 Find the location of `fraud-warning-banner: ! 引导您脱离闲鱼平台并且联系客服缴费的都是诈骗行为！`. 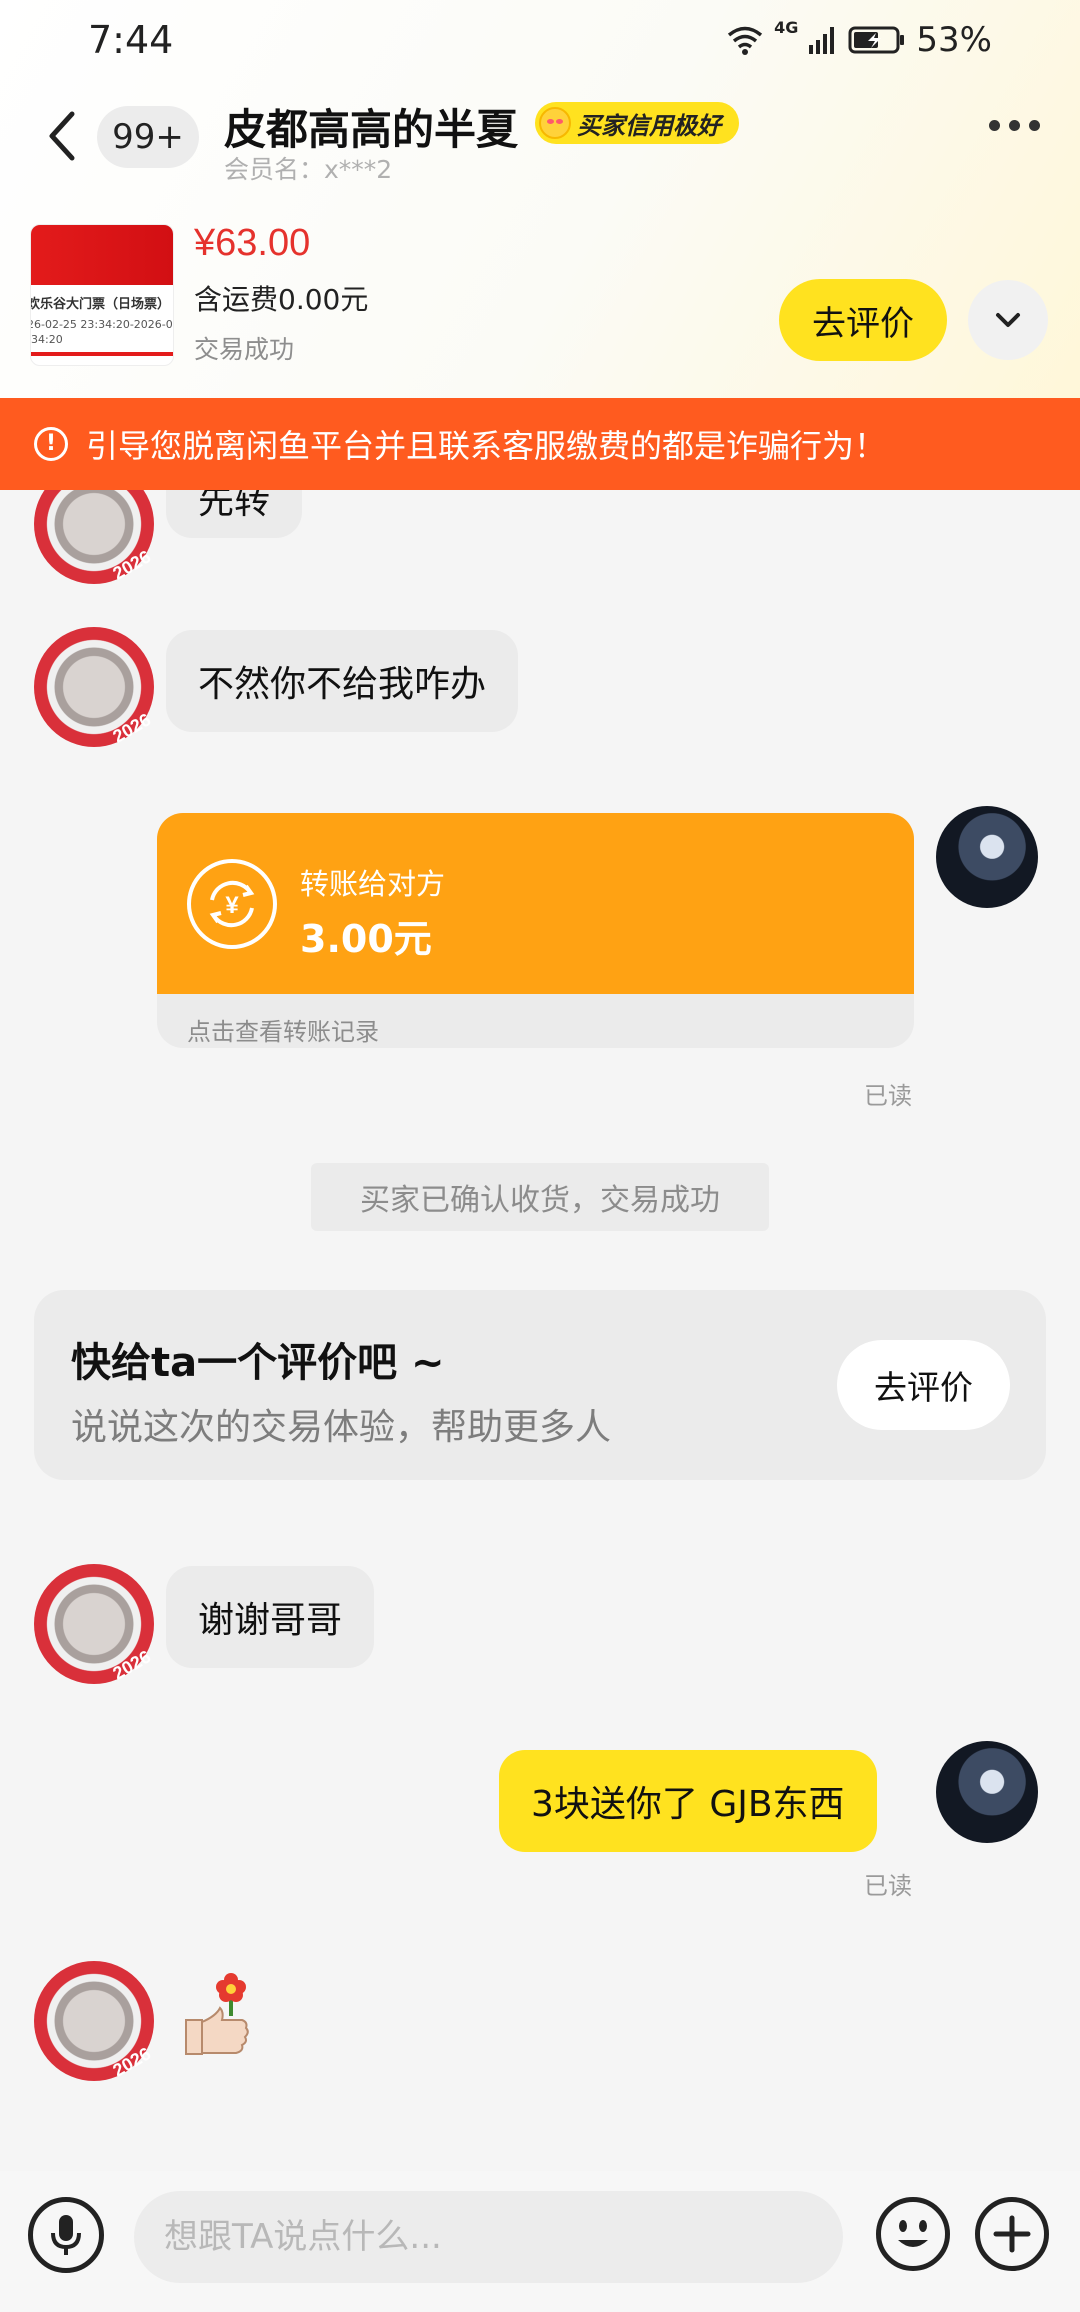

fraud-warning-banner: ! 引导您脱离闲鱼平台并且联系客服缴费的都是诈骗行为！ is located at coordinates (540, 444).